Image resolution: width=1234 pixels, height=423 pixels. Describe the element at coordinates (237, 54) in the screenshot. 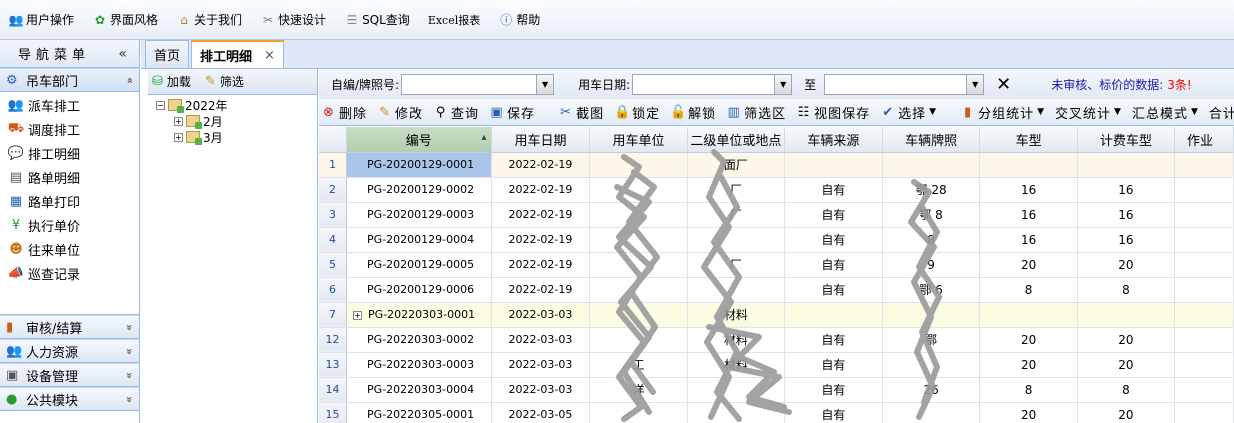

I see `tab-schedule-detail: 排工明细 ×` at that location.